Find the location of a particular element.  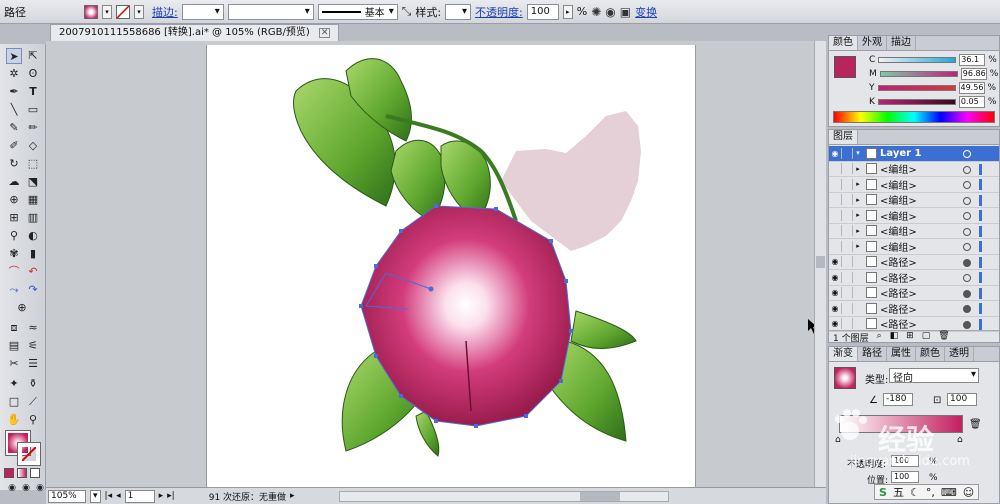

mesh-tool-icon: ⊞ is located at coordinates (14, 218).